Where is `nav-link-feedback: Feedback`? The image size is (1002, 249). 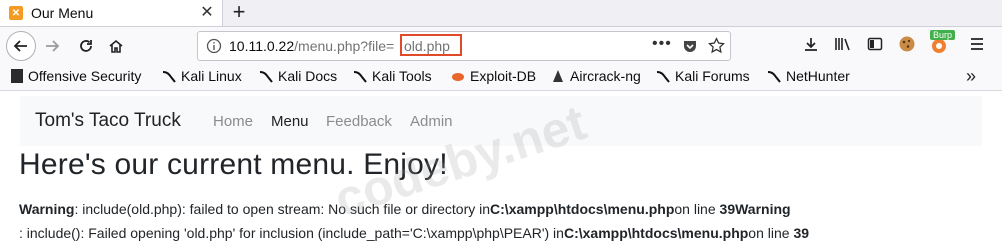 nav-link-feedback: Feedback is located at coordinates (359, 121).